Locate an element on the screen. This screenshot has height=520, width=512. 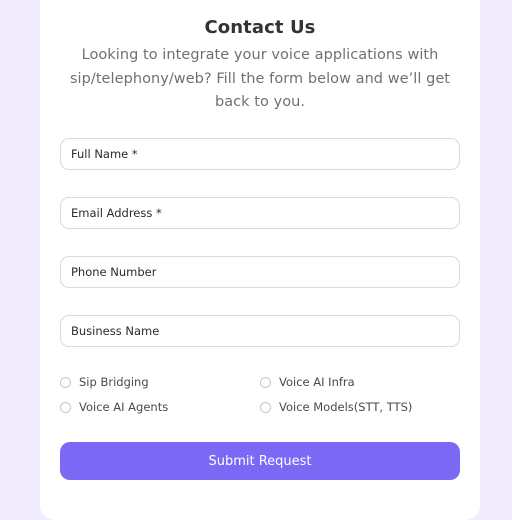
option-voice-ai-agents: Voice AI Agents is located at coordinates (114, 407).